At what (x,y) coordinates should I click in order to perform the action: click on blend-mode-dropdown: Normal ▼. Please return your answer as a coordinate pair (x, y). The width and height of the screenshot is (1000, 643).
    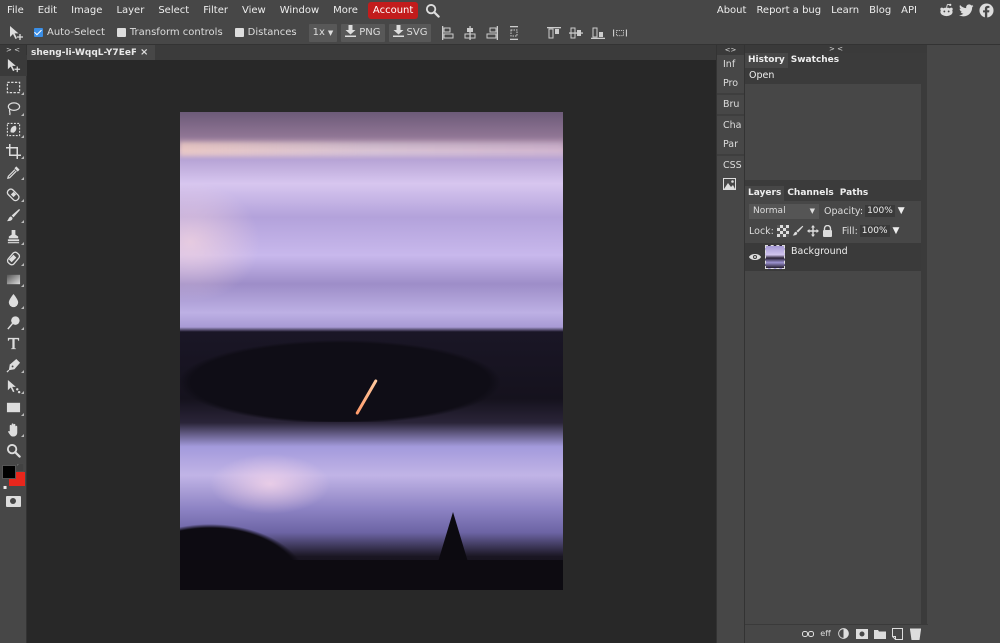
    Looking at the image, I should click on (784, 211).